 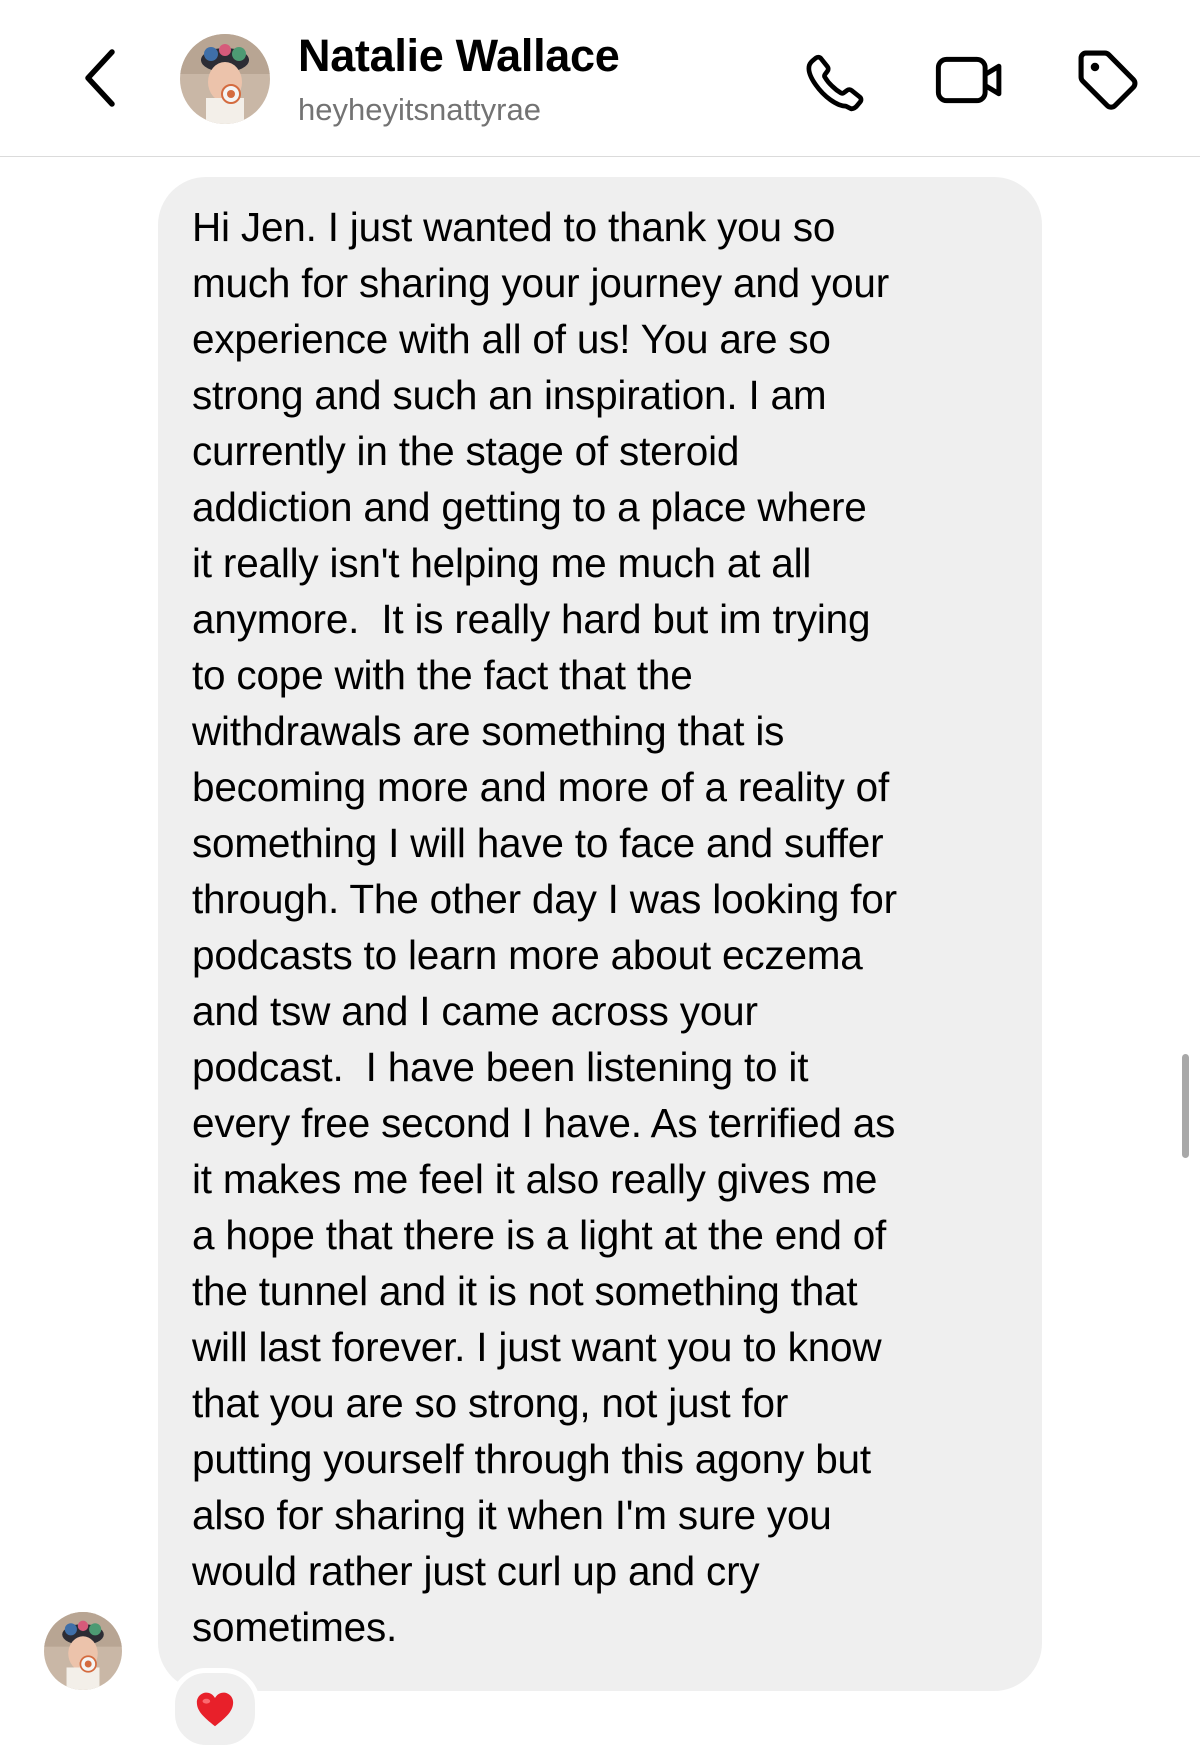 I want to click on message-line: Hi Jen. I just wanted to thank you so, so click(x=514, y=227).